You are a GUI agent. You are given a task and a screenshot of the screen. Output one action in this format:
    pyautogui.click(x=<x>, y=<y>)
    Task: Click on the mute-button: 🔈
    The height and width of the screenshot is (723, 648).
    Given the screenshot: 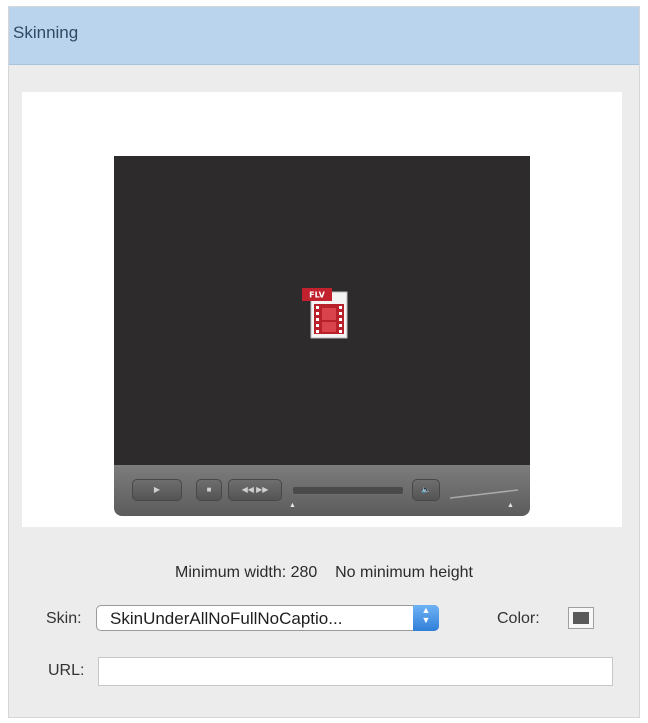 What is the action you would take?
    pyautogui.click(x=426, y=490)
    